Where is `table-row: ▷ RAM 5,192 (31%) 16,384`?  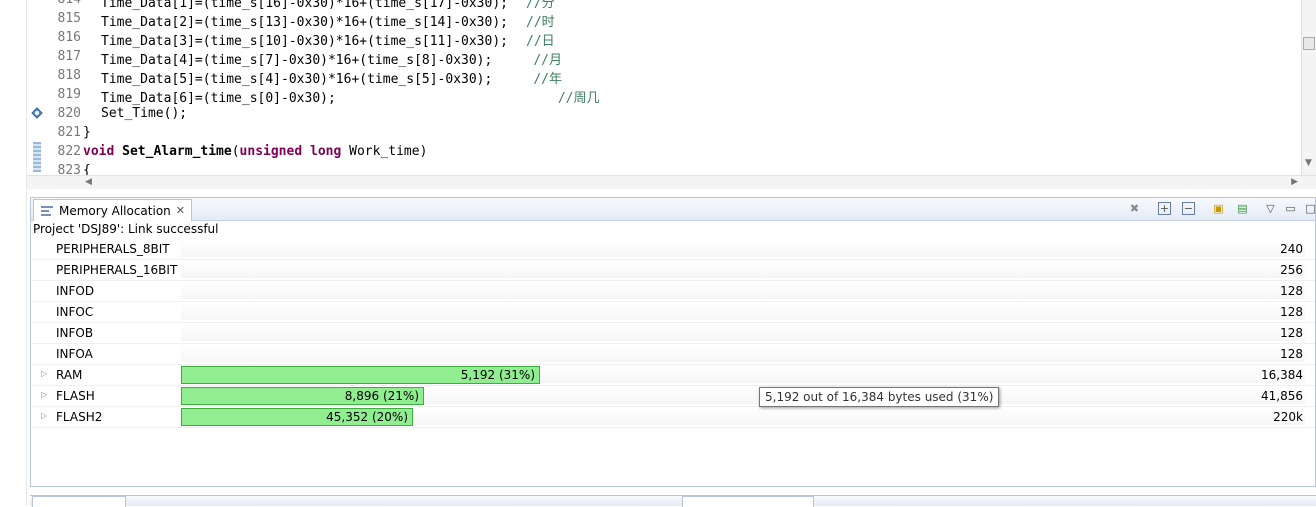
table-row: ▷ RAM 5,192 (31%) 16,384 is located at coordinates (673, 375).